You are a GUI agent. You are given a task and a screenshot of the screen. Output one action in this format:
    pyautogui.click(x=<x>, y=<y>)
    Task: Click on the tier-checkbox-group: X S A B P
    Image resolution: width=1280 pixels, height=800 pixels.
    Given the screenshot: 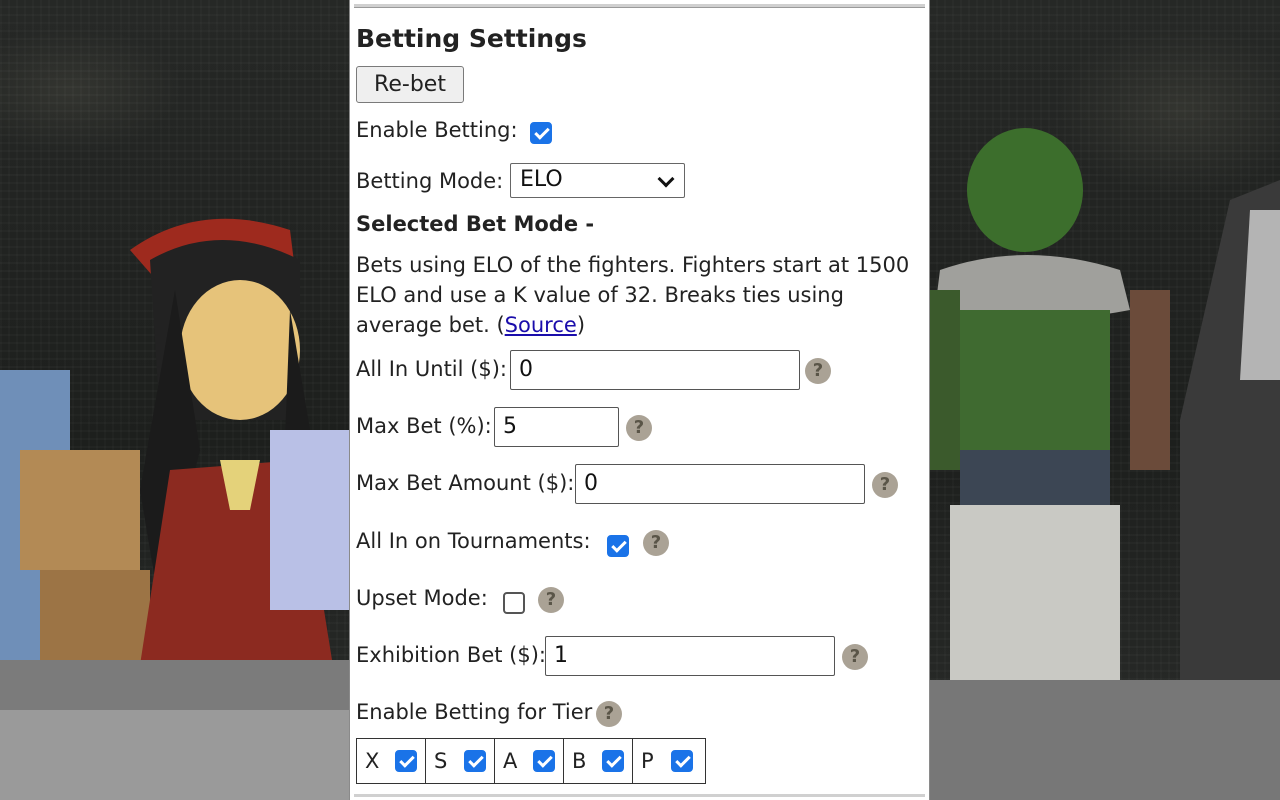 What is the action you would take?
    pyautogui.click(x=531, y=761)
    